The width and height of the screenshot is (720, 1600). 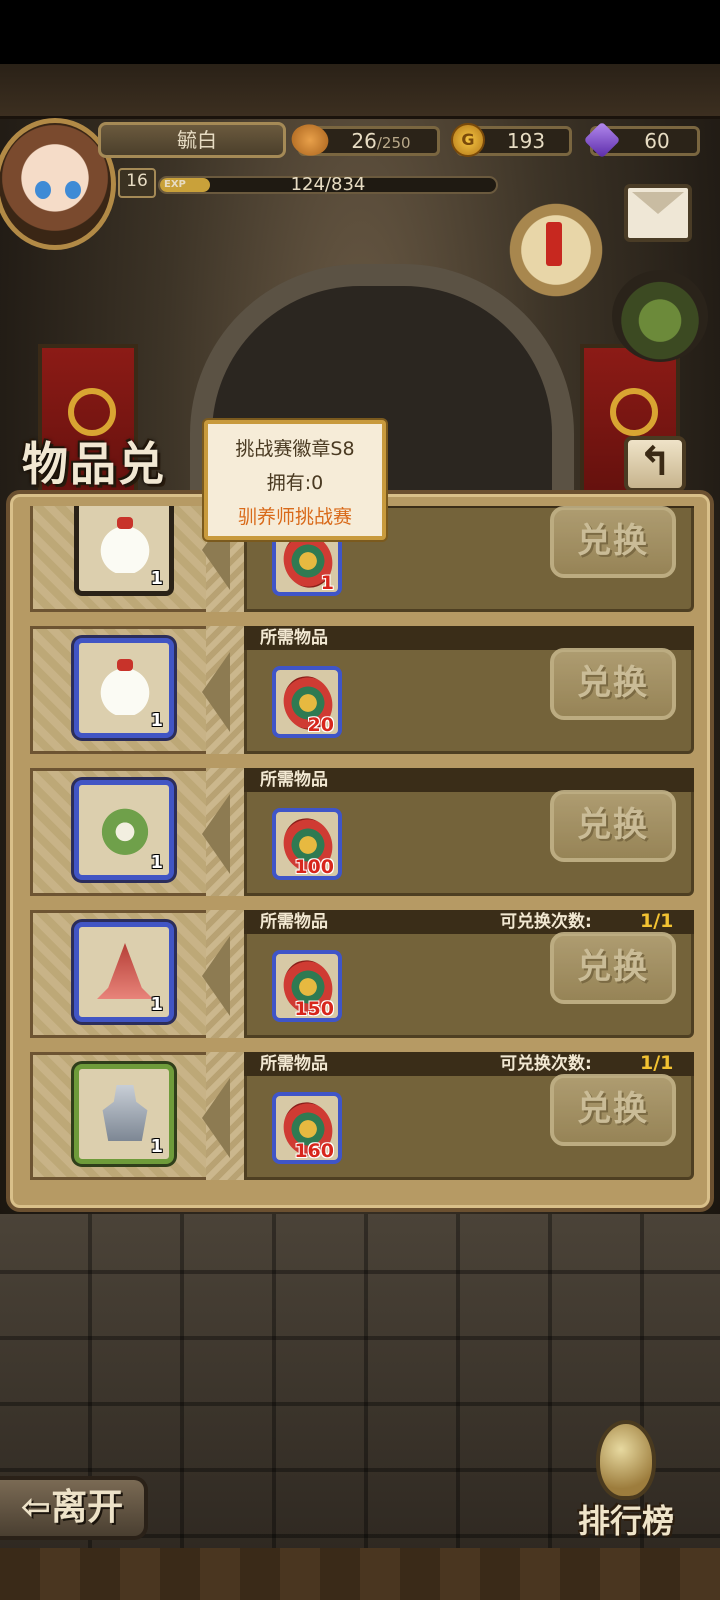 What do you see at coordinates (360, 91) in the screenshot?
I see `ceiling-beam` at bounding box center [360, 91].